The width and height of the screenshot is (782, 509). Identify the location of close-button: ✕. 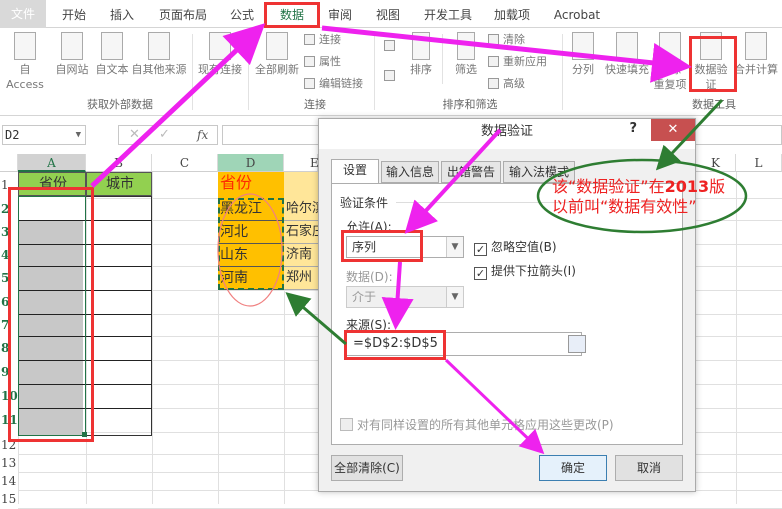
(673, 130).